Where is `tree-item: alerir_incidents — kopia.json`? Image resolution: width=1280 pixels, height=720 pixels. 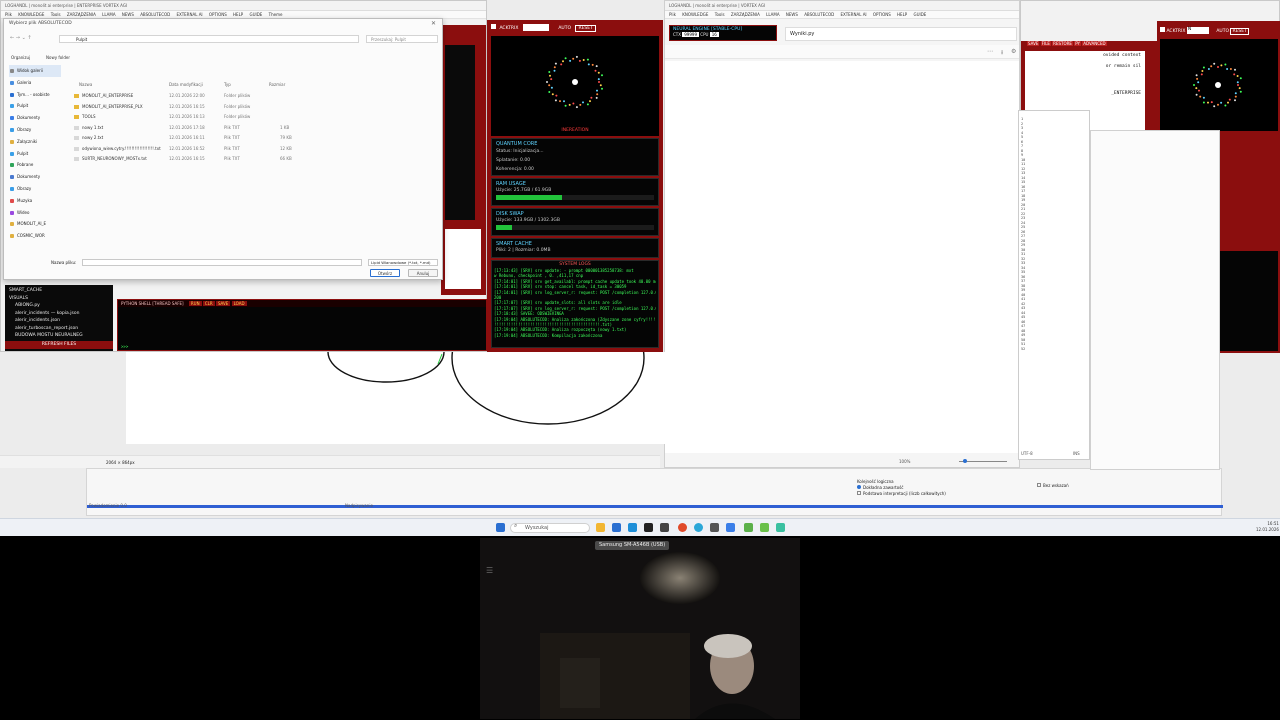
tree-item: alerir_incidents — kopia.json is located at coordinates (59, 314).